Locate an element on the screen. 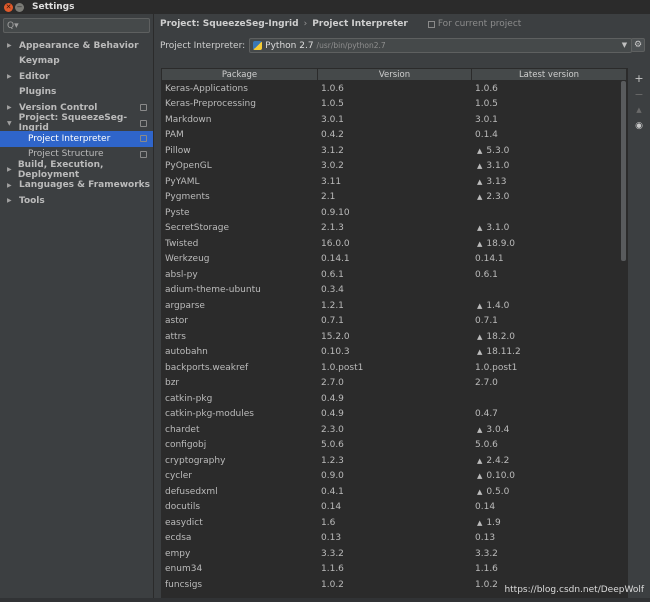  version-cell: 1.0.2 is located at coordinates (332, 584).